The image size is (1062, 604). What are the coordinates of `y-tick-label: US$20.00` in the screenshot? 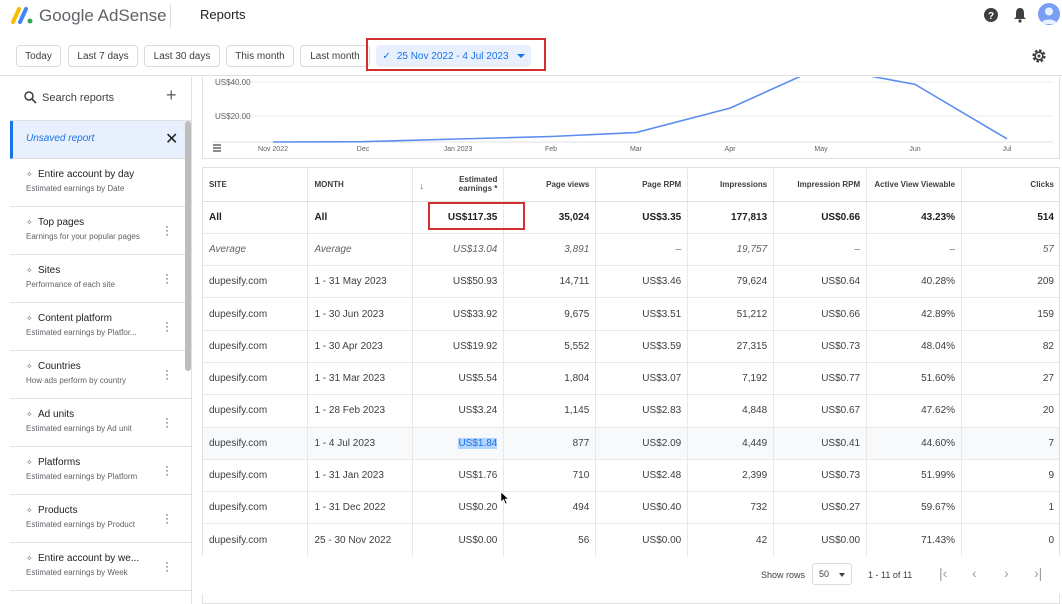 It's located at (233, 116).